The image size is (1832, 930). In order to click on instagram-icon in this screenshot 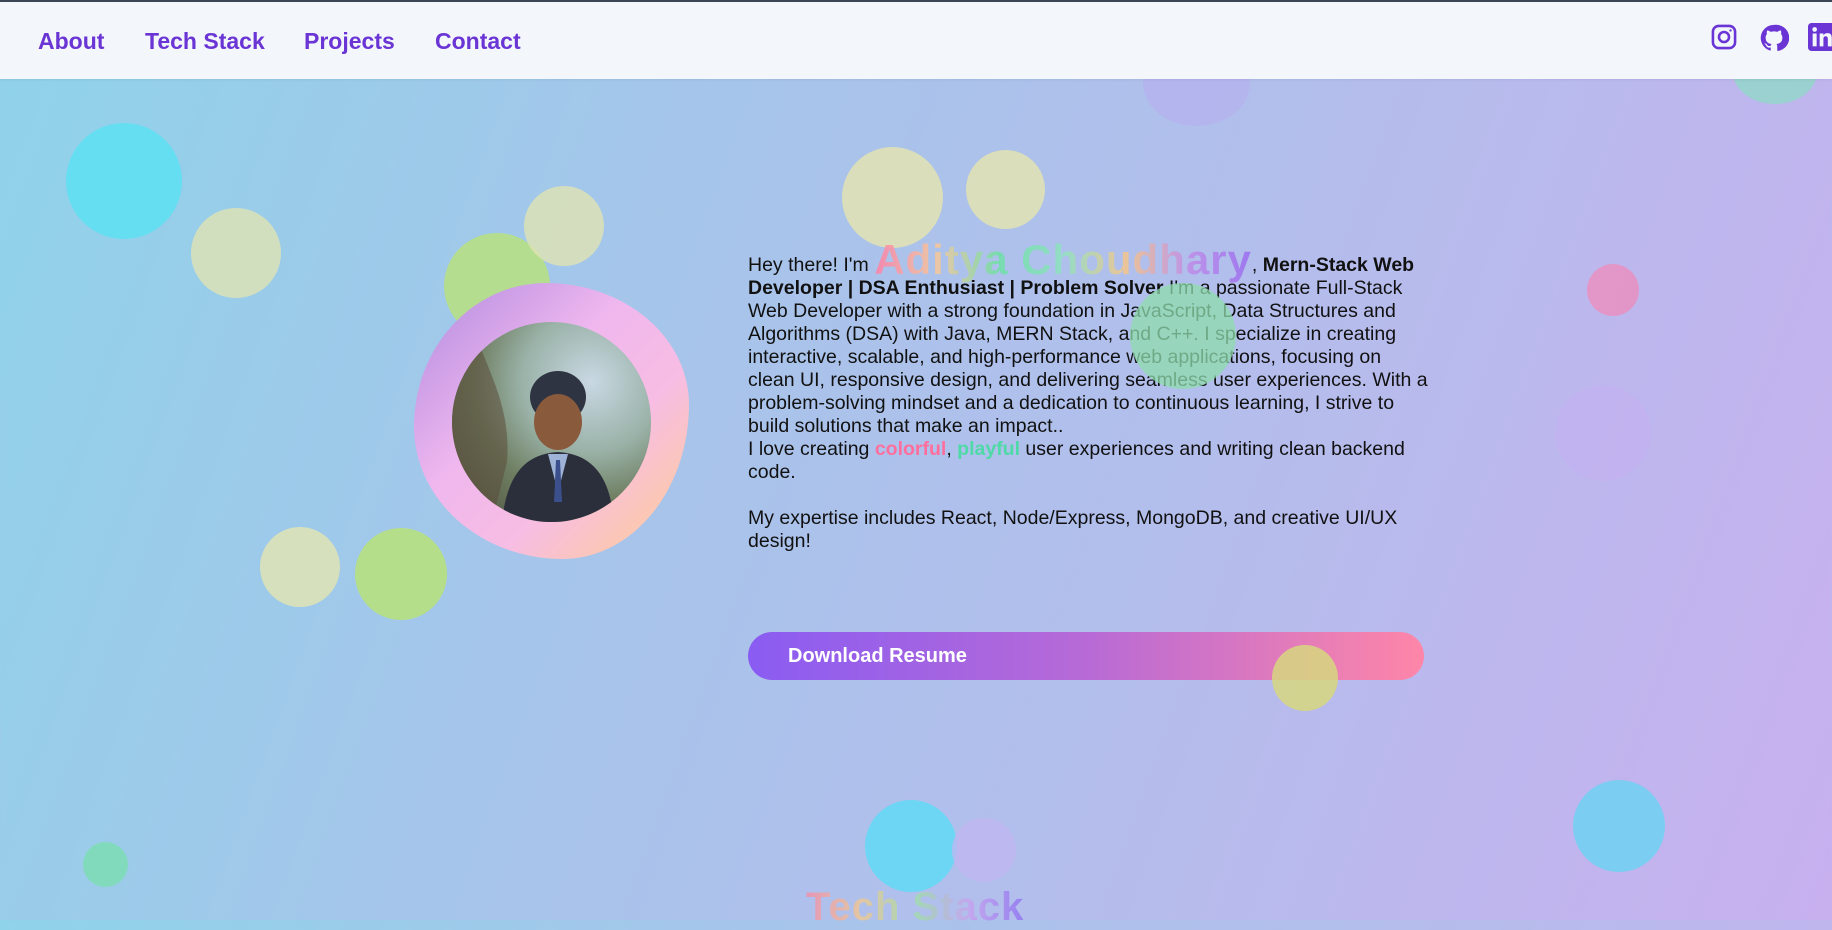, I will do `click(1724, 37)`.